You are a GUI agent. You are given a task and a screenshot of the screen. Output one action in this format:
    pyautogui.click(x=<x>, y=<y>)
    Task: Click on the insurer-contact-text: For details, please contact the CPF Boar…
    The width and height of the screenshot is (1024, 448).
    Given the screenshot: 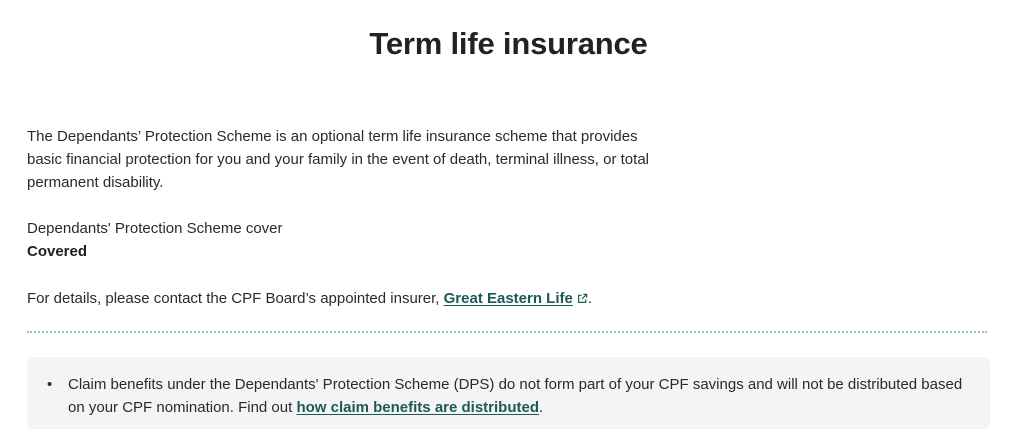 What is the action you would take?
    pyautogui.click(x=309, y=299)
    